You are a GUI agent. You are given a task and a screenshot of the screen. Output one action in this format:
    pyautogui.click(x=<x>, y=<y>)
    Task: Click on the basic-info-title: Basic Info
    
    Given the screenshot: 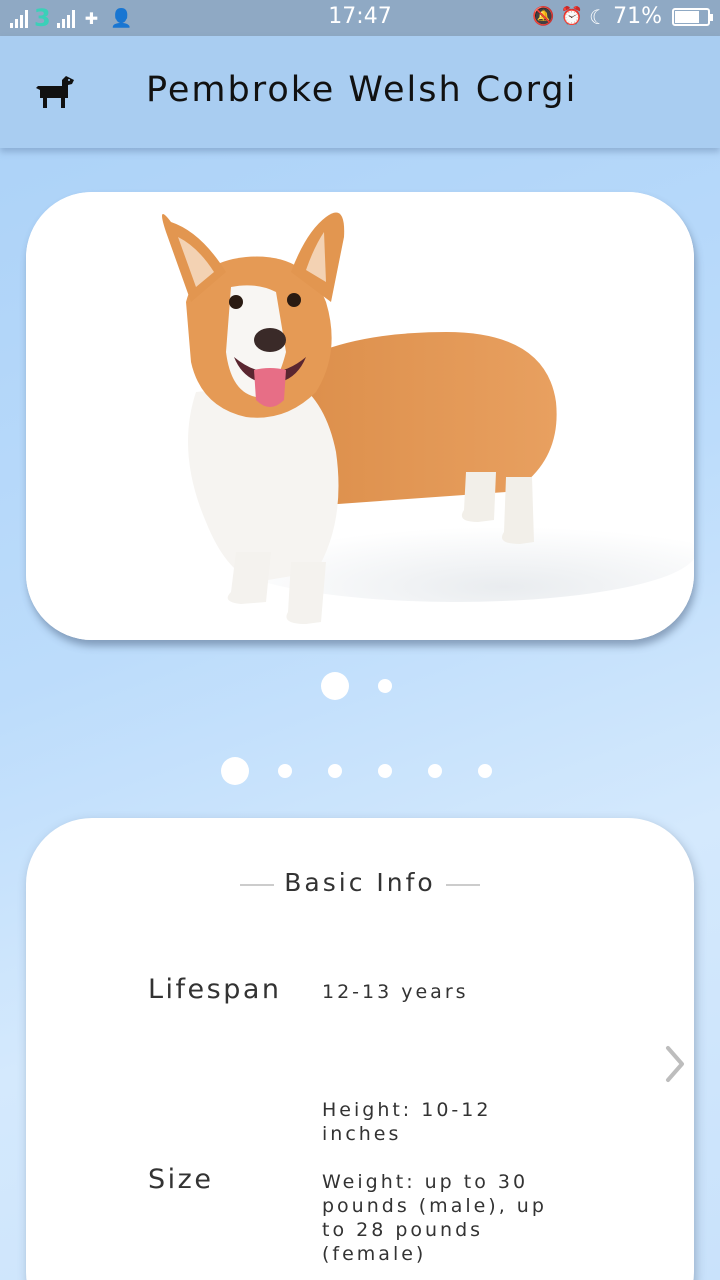 What is the action you would take?
    pyautogui.click(x=360, y=882)
    